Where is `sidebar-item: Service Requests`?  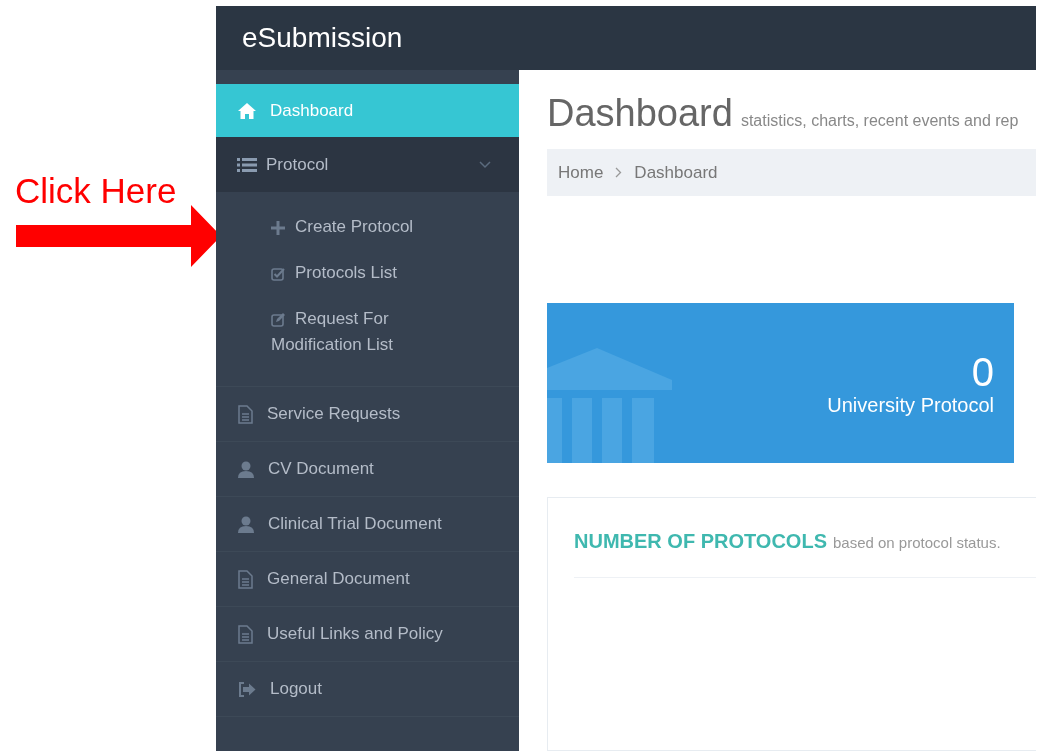 sidebar-item: Service Requests is located at coordinates (367, 414).